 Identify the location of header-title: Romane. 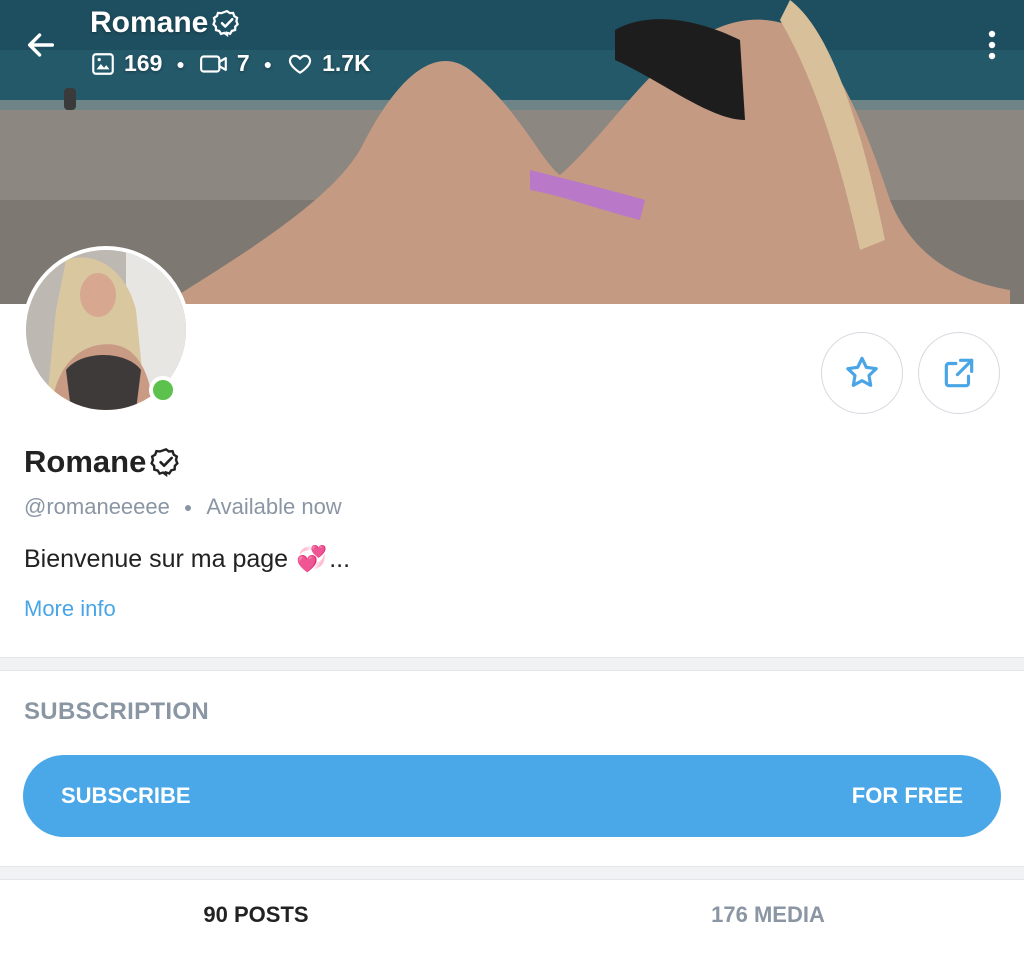
(166, 23).